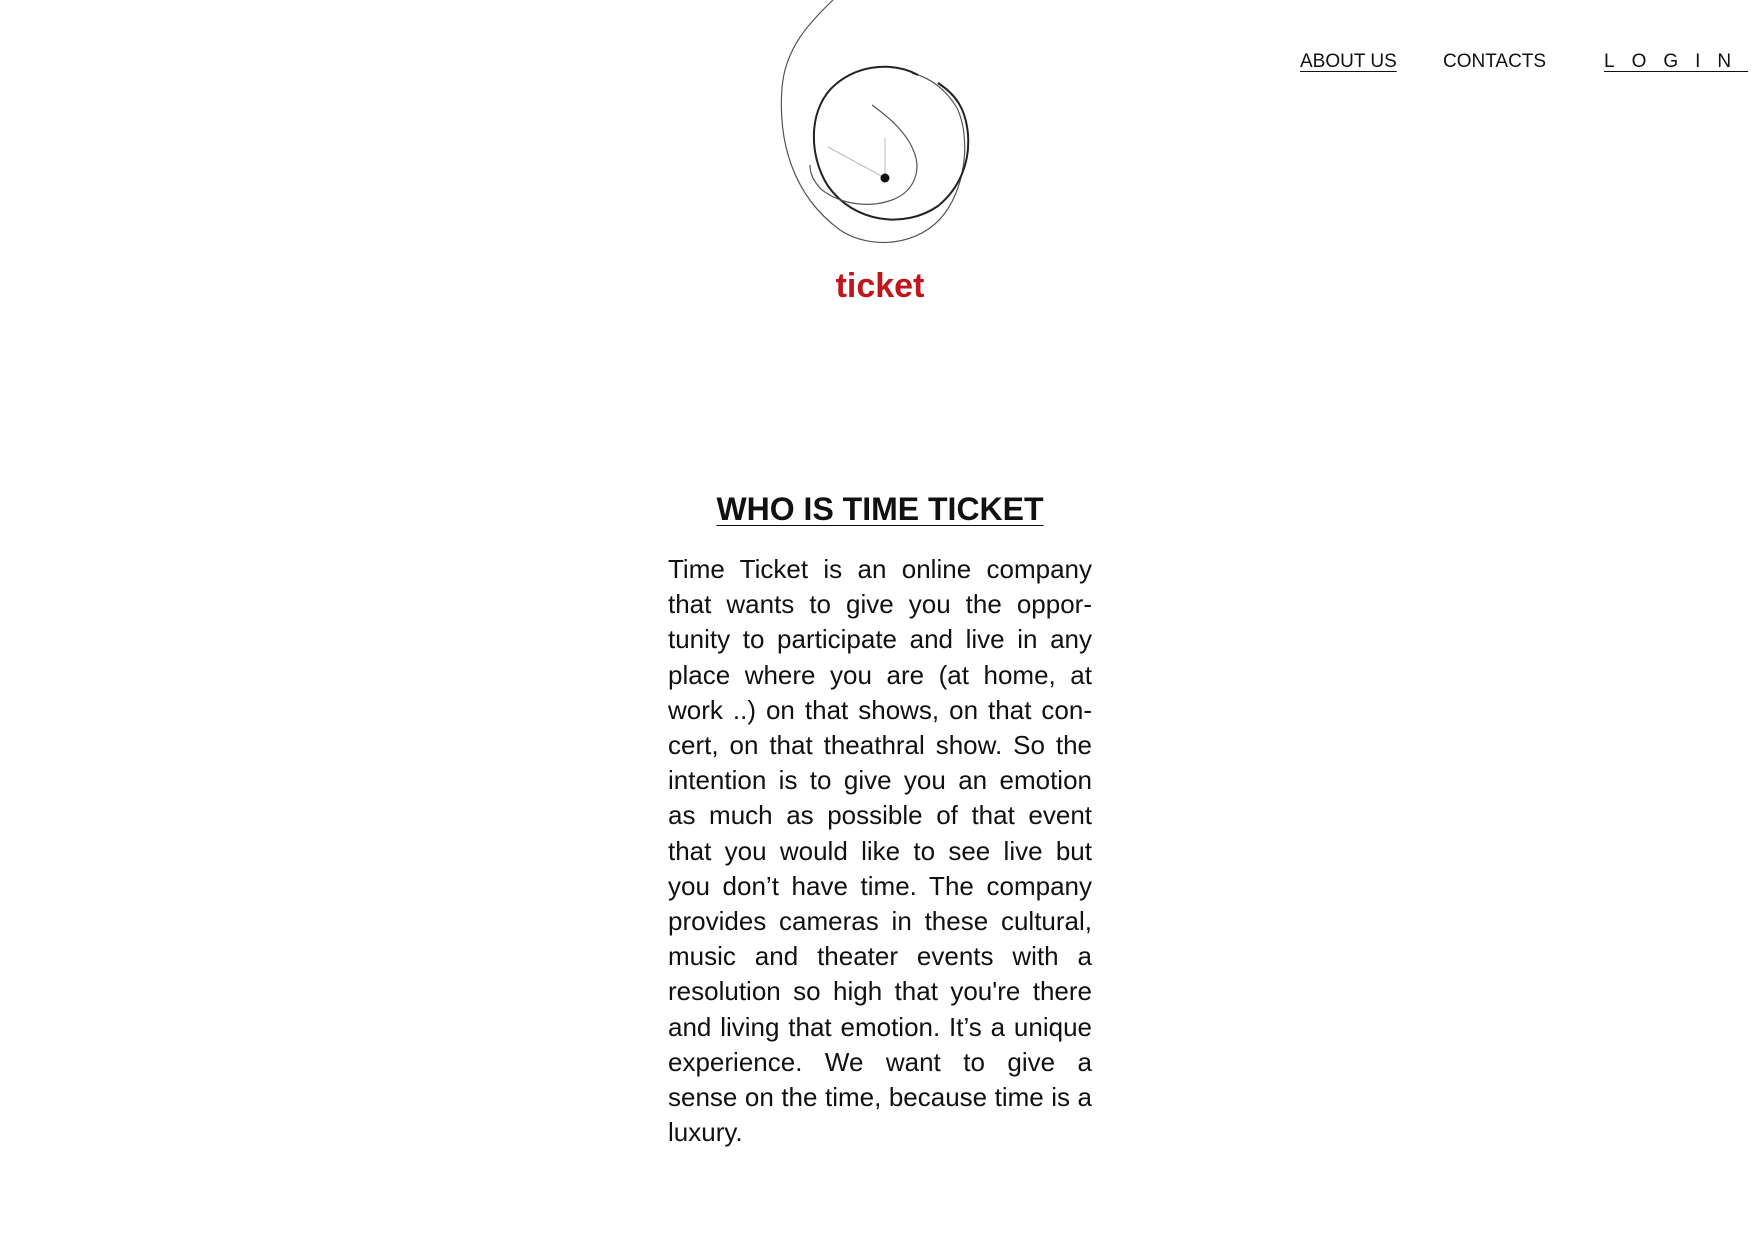 The width and height of the screenshot is (1754, 1240). I want to click on nav-contacts-link: CONTACTS, so click(1494, 62).